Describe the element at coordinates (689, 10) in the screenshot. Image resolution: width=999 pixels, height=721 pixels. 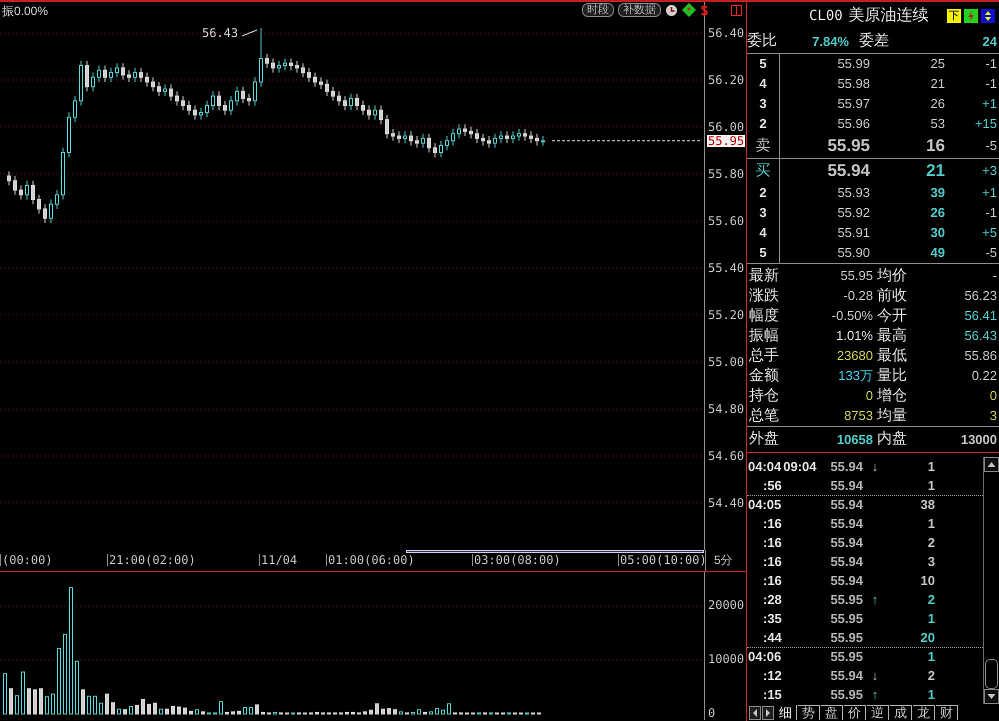
I see `diamond-icon` at that location.